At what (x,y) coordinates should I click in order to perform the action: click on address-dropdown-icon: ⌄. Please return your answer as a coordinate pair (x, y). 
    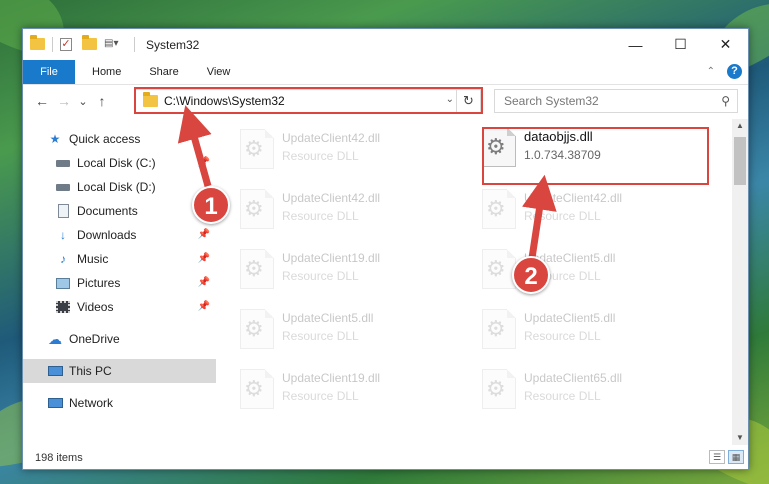
    Looking at the image, I should click on (450, 99).